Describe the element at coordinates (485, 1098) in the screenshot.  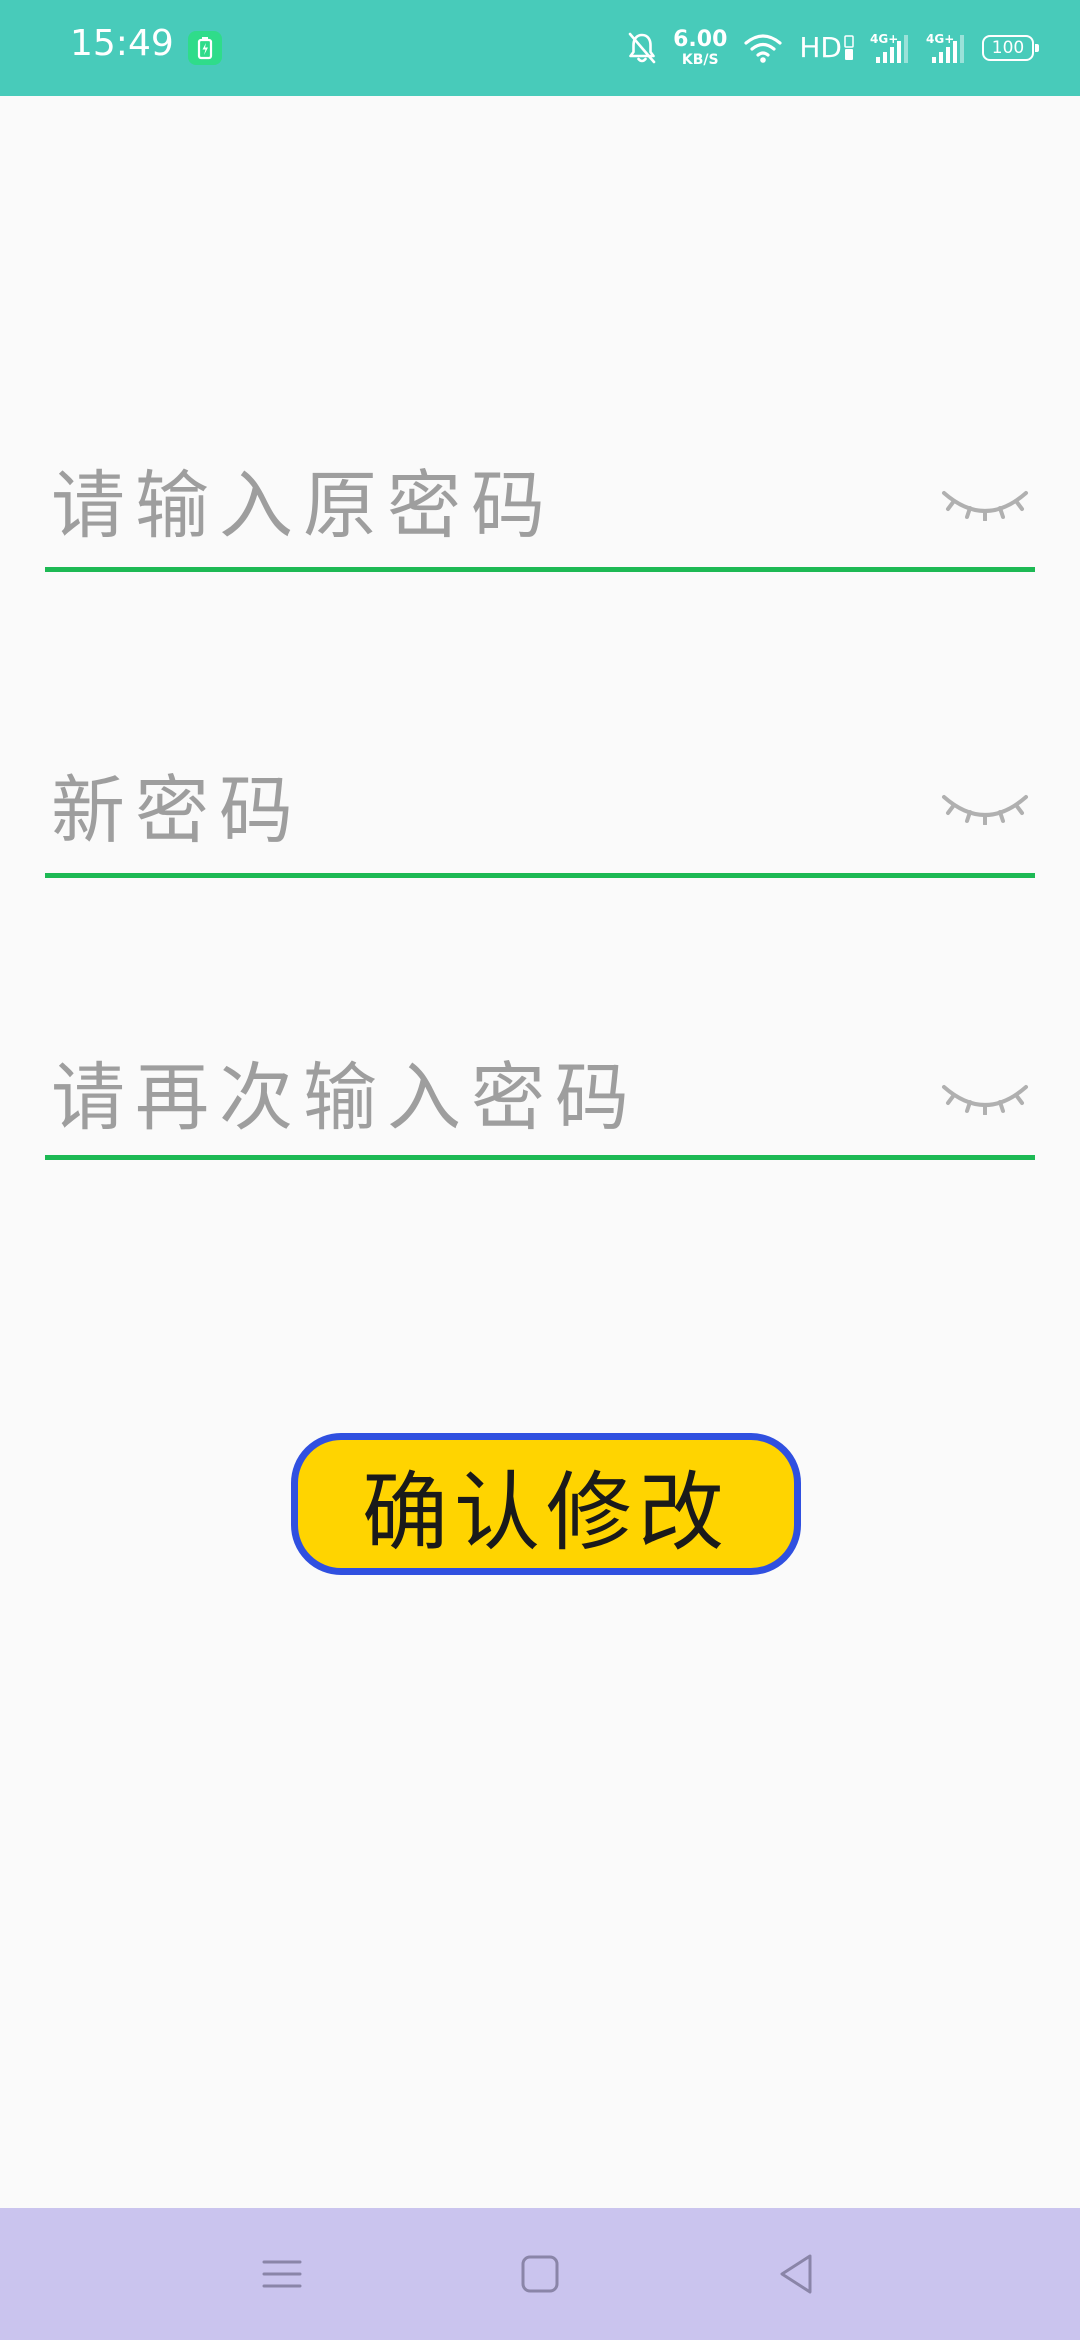
I see `confirm-password-input` at that location.